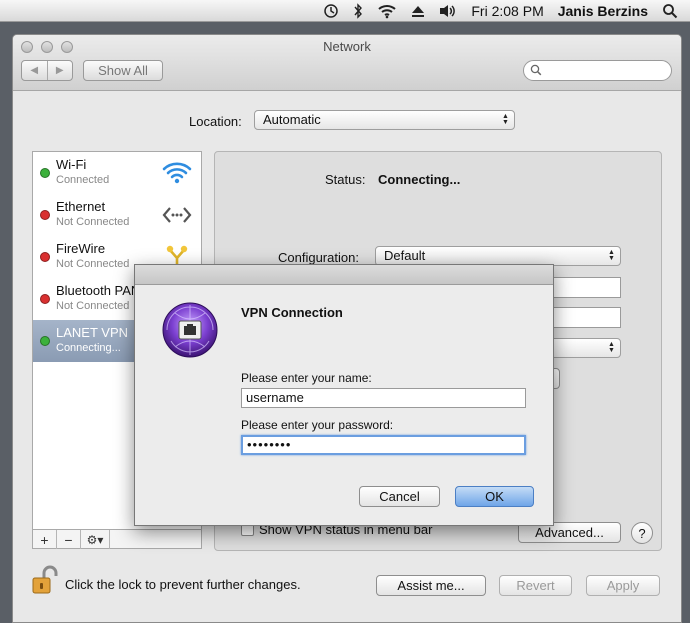  Describe the element at coordinates (117, 215) in the screenshot. I see `service-item-ethernet: Ethernet Not Connected` at that location.